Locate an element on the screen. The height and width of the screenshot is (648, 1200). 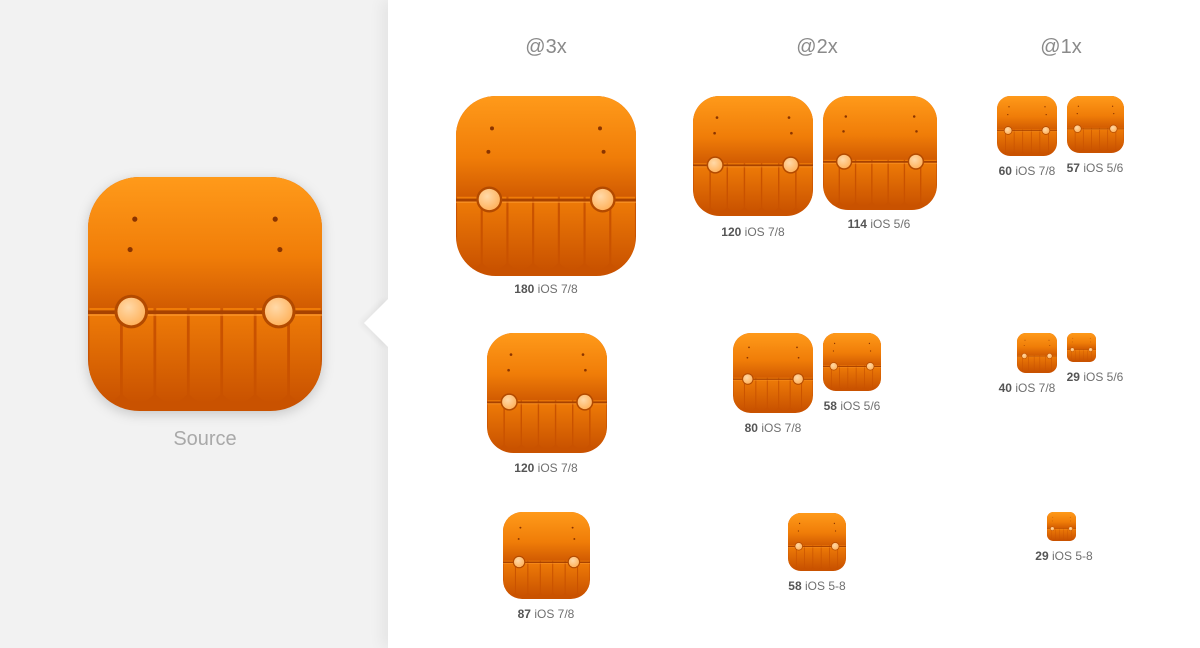
variant-caption: 114 iOS 5/6 is located at coordinates (879, 224).